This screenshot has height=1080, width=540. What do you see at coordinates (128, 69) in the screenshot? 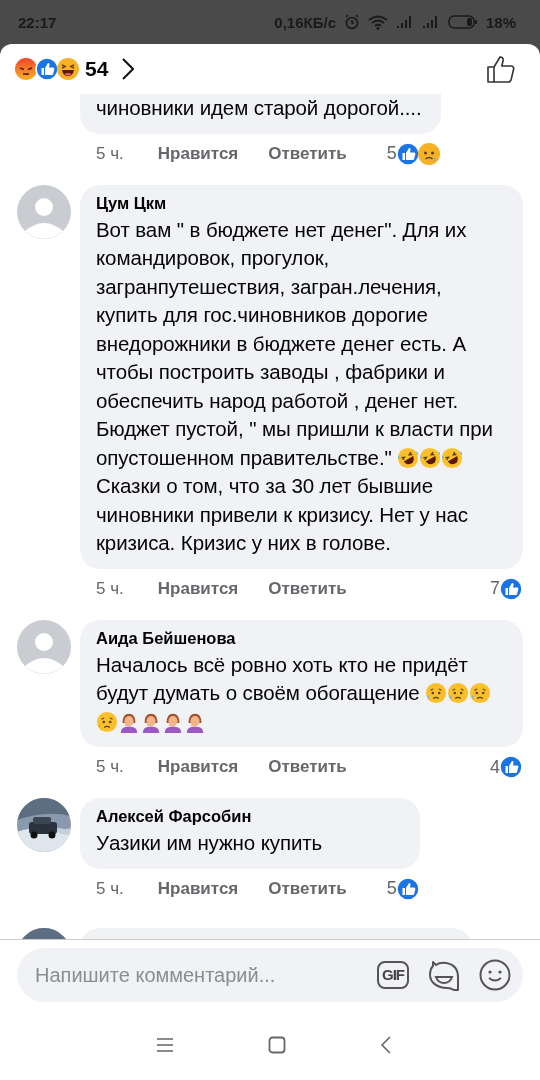
I see `chevron-right-icon` at bounding box center [128, 69].